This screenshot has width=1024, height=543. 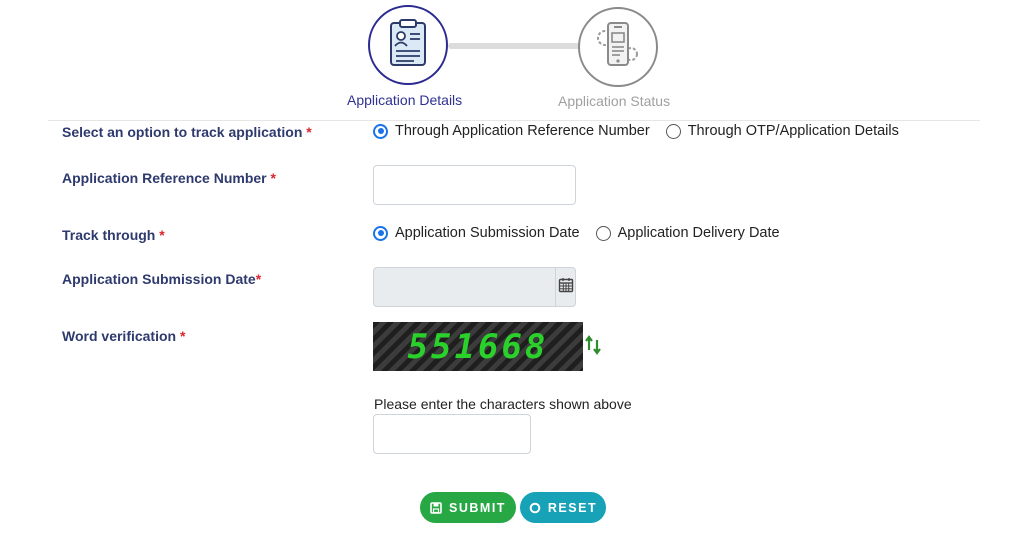 I want to click on radio-label: Application Delivery Date, so click(x=698, y=233).